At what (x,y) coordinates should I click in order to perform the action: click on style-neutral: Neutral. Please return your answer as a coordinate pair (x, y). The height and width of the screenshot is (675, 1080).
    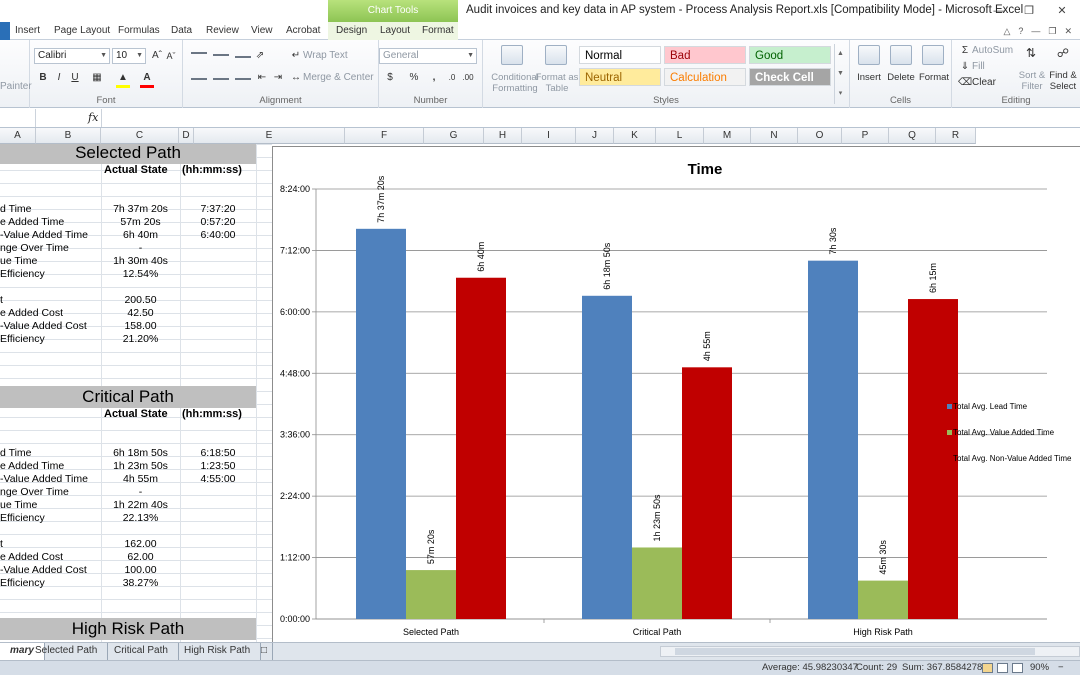
    Looking at the image, I should click on (620, 77).